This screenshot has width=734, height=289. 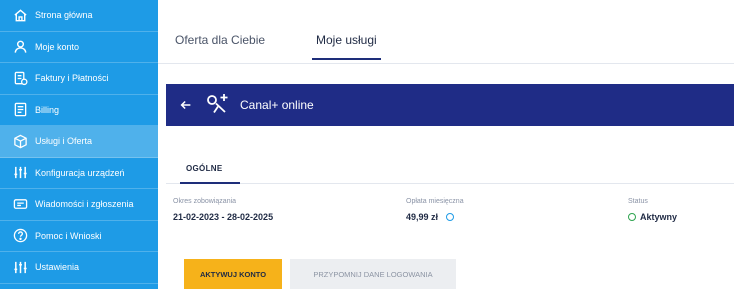 What do you see at coordinates (64, 15) in the screenshot?
I see `sidebar-item-label: Strona główna` at bounding box center [64, 15].